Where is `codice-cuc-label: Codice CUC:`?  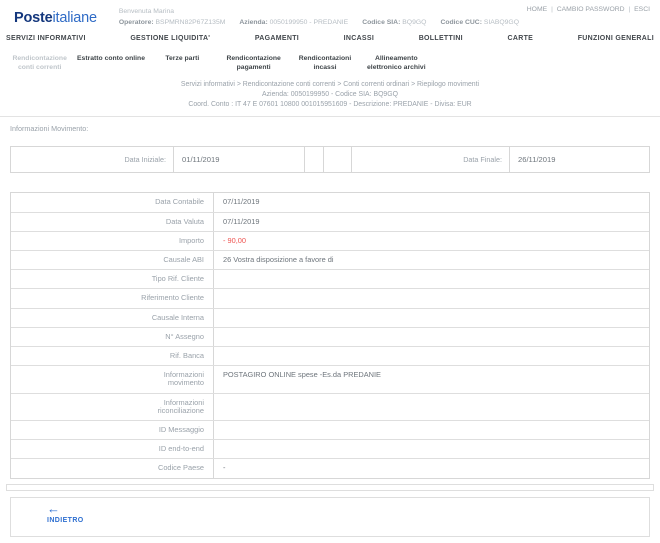
codice-cuc-label: Codice CUC: is located at coordinates (461, 22).